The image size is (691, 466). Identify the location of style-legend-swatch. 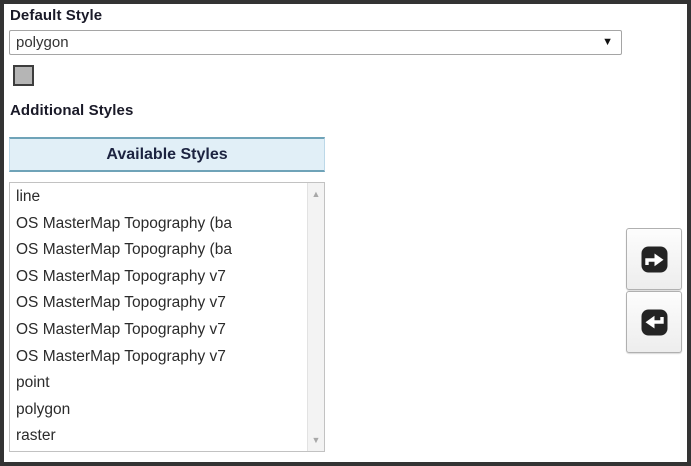
(23, 75).